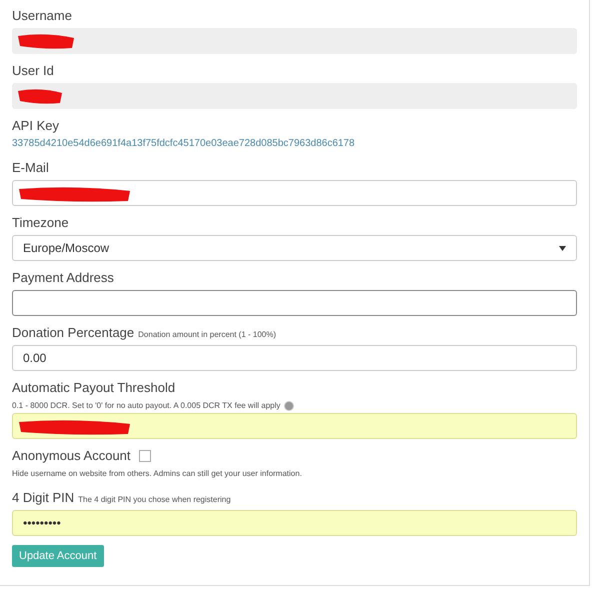 Image resolution: width=600 pixels, height=593 pixels. What do you see at coordinates (207, 335) in the screenshot?
I see `field-note: Donation amount in percent (1 - 100%)` at bounding box center [207, 335].